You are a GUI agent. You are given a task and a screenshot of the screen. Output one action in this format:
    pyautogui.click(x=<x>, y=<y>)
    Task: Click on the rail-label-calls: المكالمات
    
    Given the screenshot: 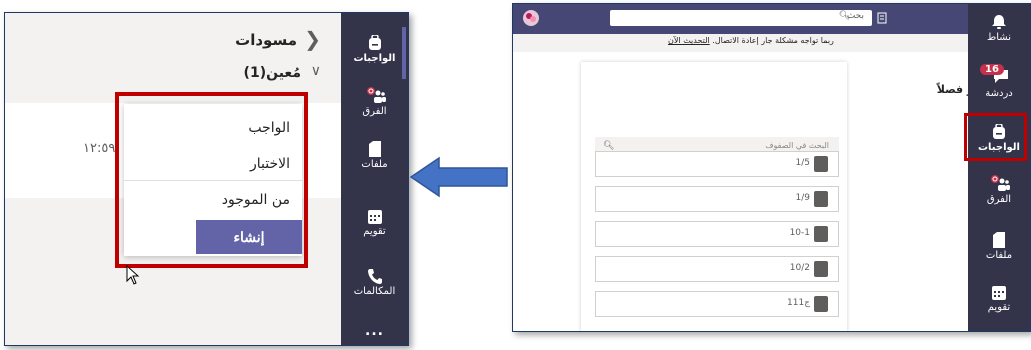 What is the action you would take?
    pyautogui.click(x=374, y=291)
    